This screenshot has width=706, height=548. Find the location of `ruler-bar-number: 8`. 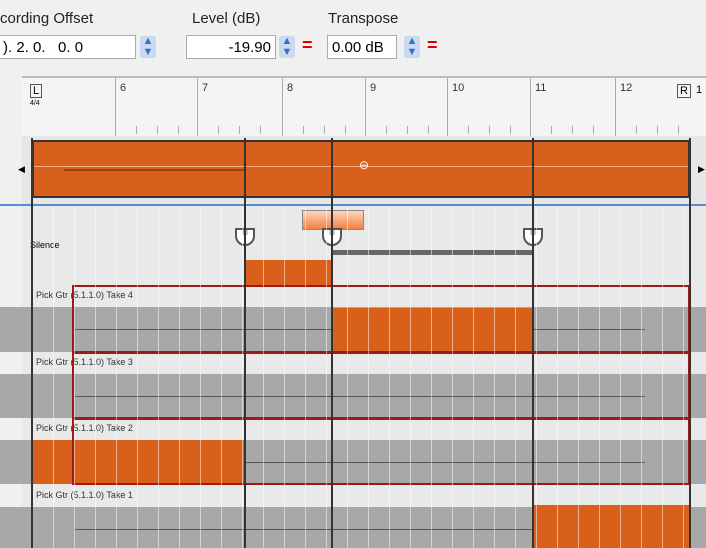

ruler-bar-number: 8 is located at coordinates (290, 88).